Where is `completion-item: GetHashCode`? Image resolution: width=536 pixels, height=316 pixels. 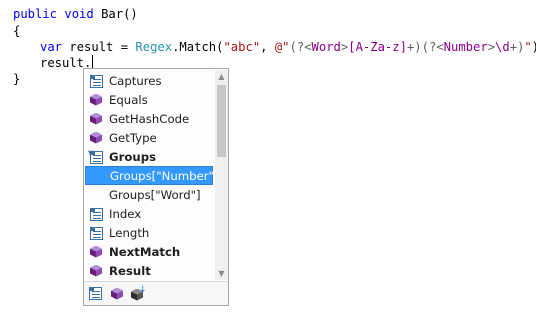
completion-item: GetHashCode is located at coordinates (149, 118).